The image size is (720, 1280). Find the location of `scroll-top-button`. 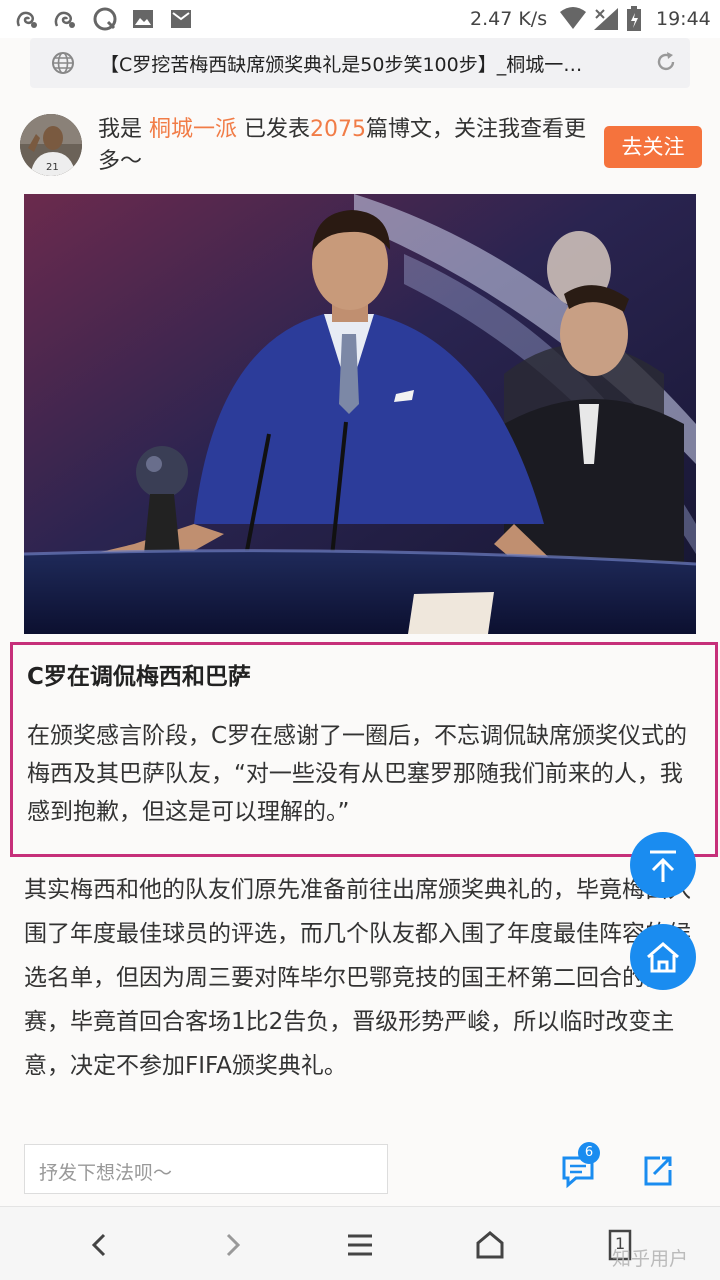

scroll-top-button is located at coordinates (663, 865).